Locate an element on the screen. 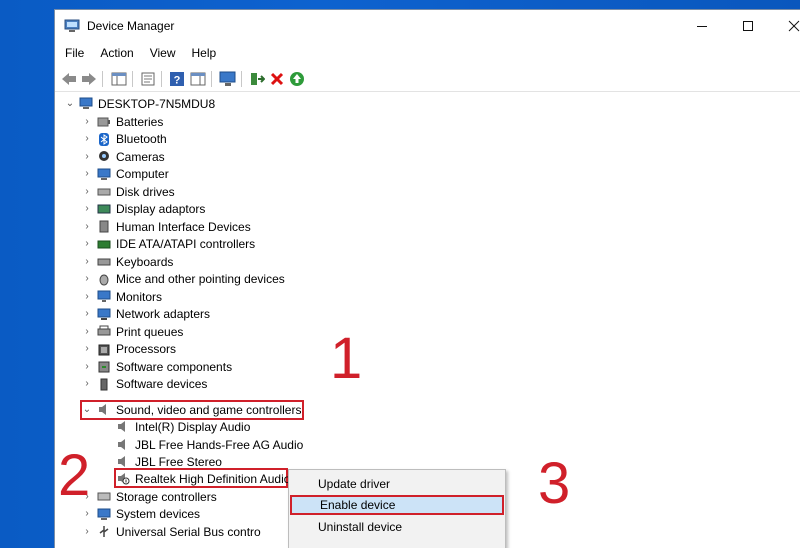 Image resolution: width=800 pixels, height=548 pixels. tree-item-label: Processors is located at coordinates (146, 349).